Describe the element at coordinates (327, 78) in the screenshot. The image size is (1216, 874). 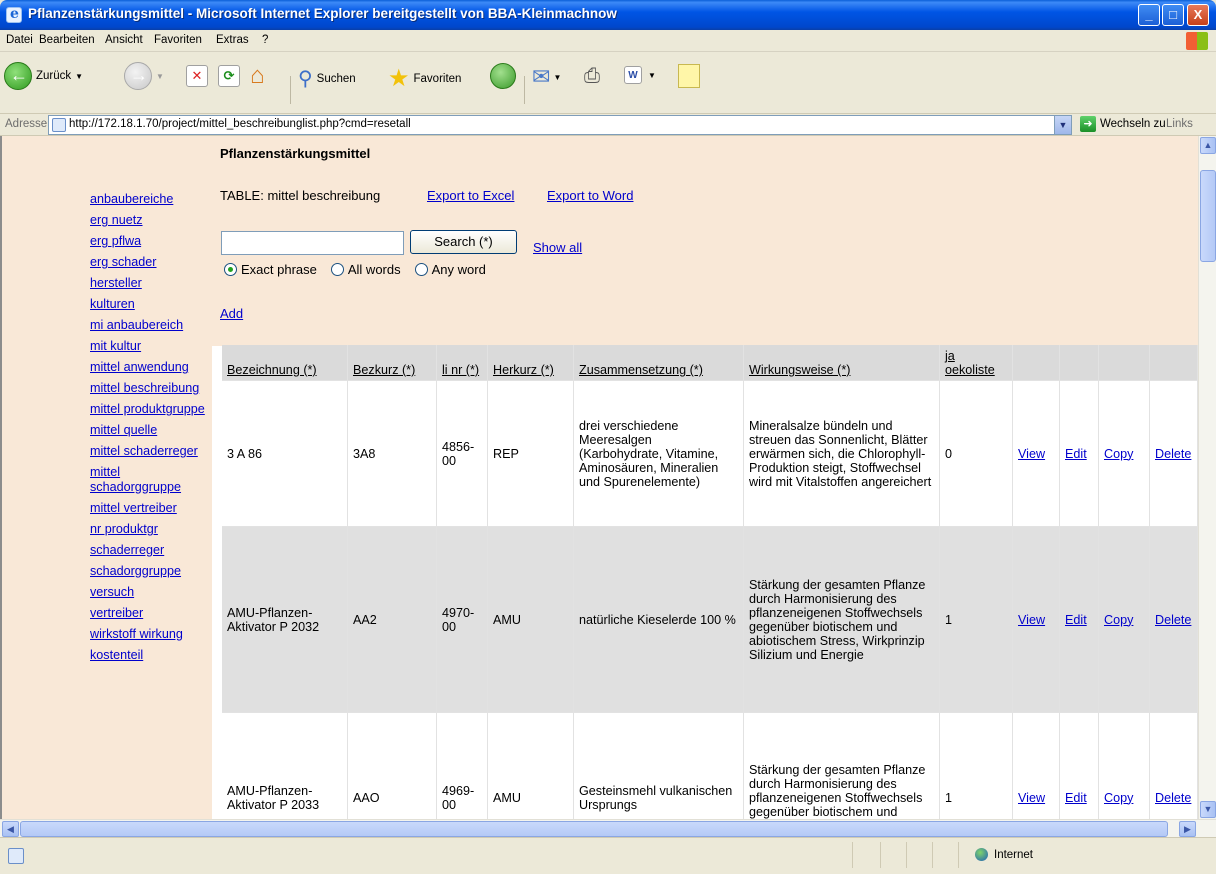
I see `search-toolbar-button: ⚲ Suchen` at that location.